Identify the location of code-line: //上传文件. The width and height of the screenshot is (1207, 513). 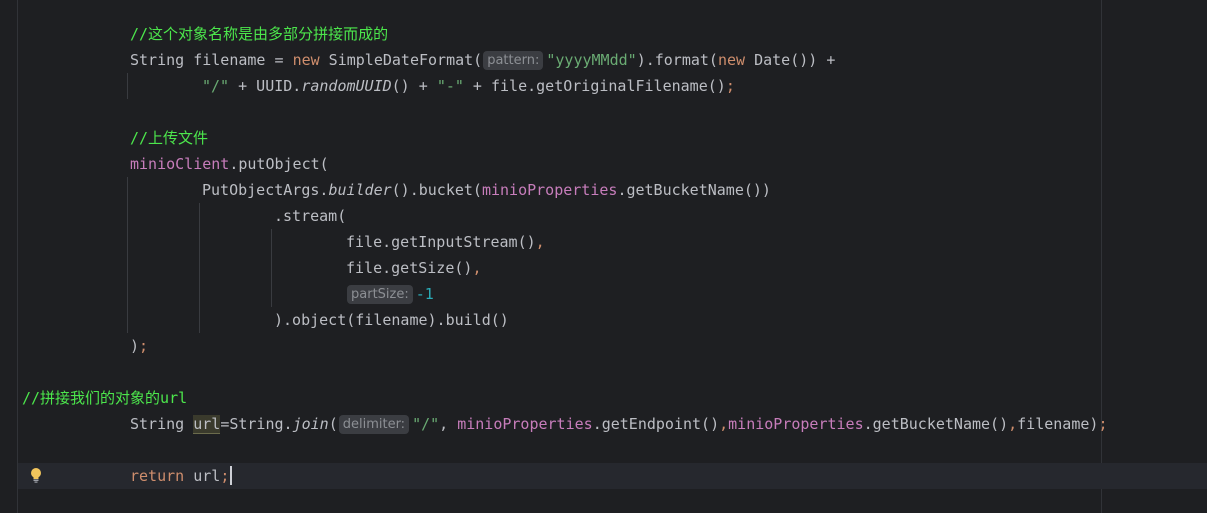
(169, 138).